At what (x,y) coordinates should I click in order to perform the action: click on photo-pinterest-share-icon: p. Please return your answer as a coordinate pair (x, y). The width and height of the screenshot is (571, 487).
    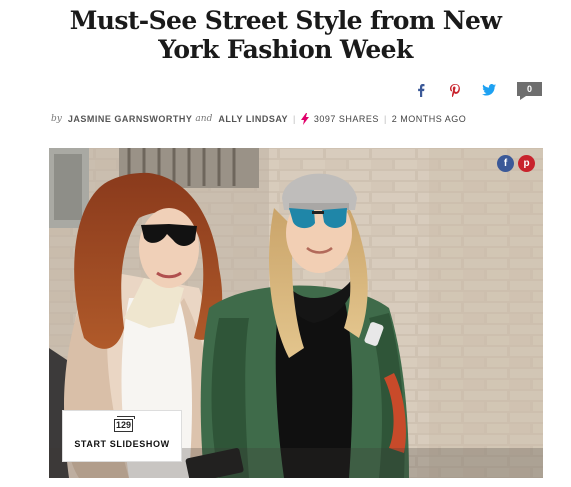
    Looking at the image, I should click on (526, 163).